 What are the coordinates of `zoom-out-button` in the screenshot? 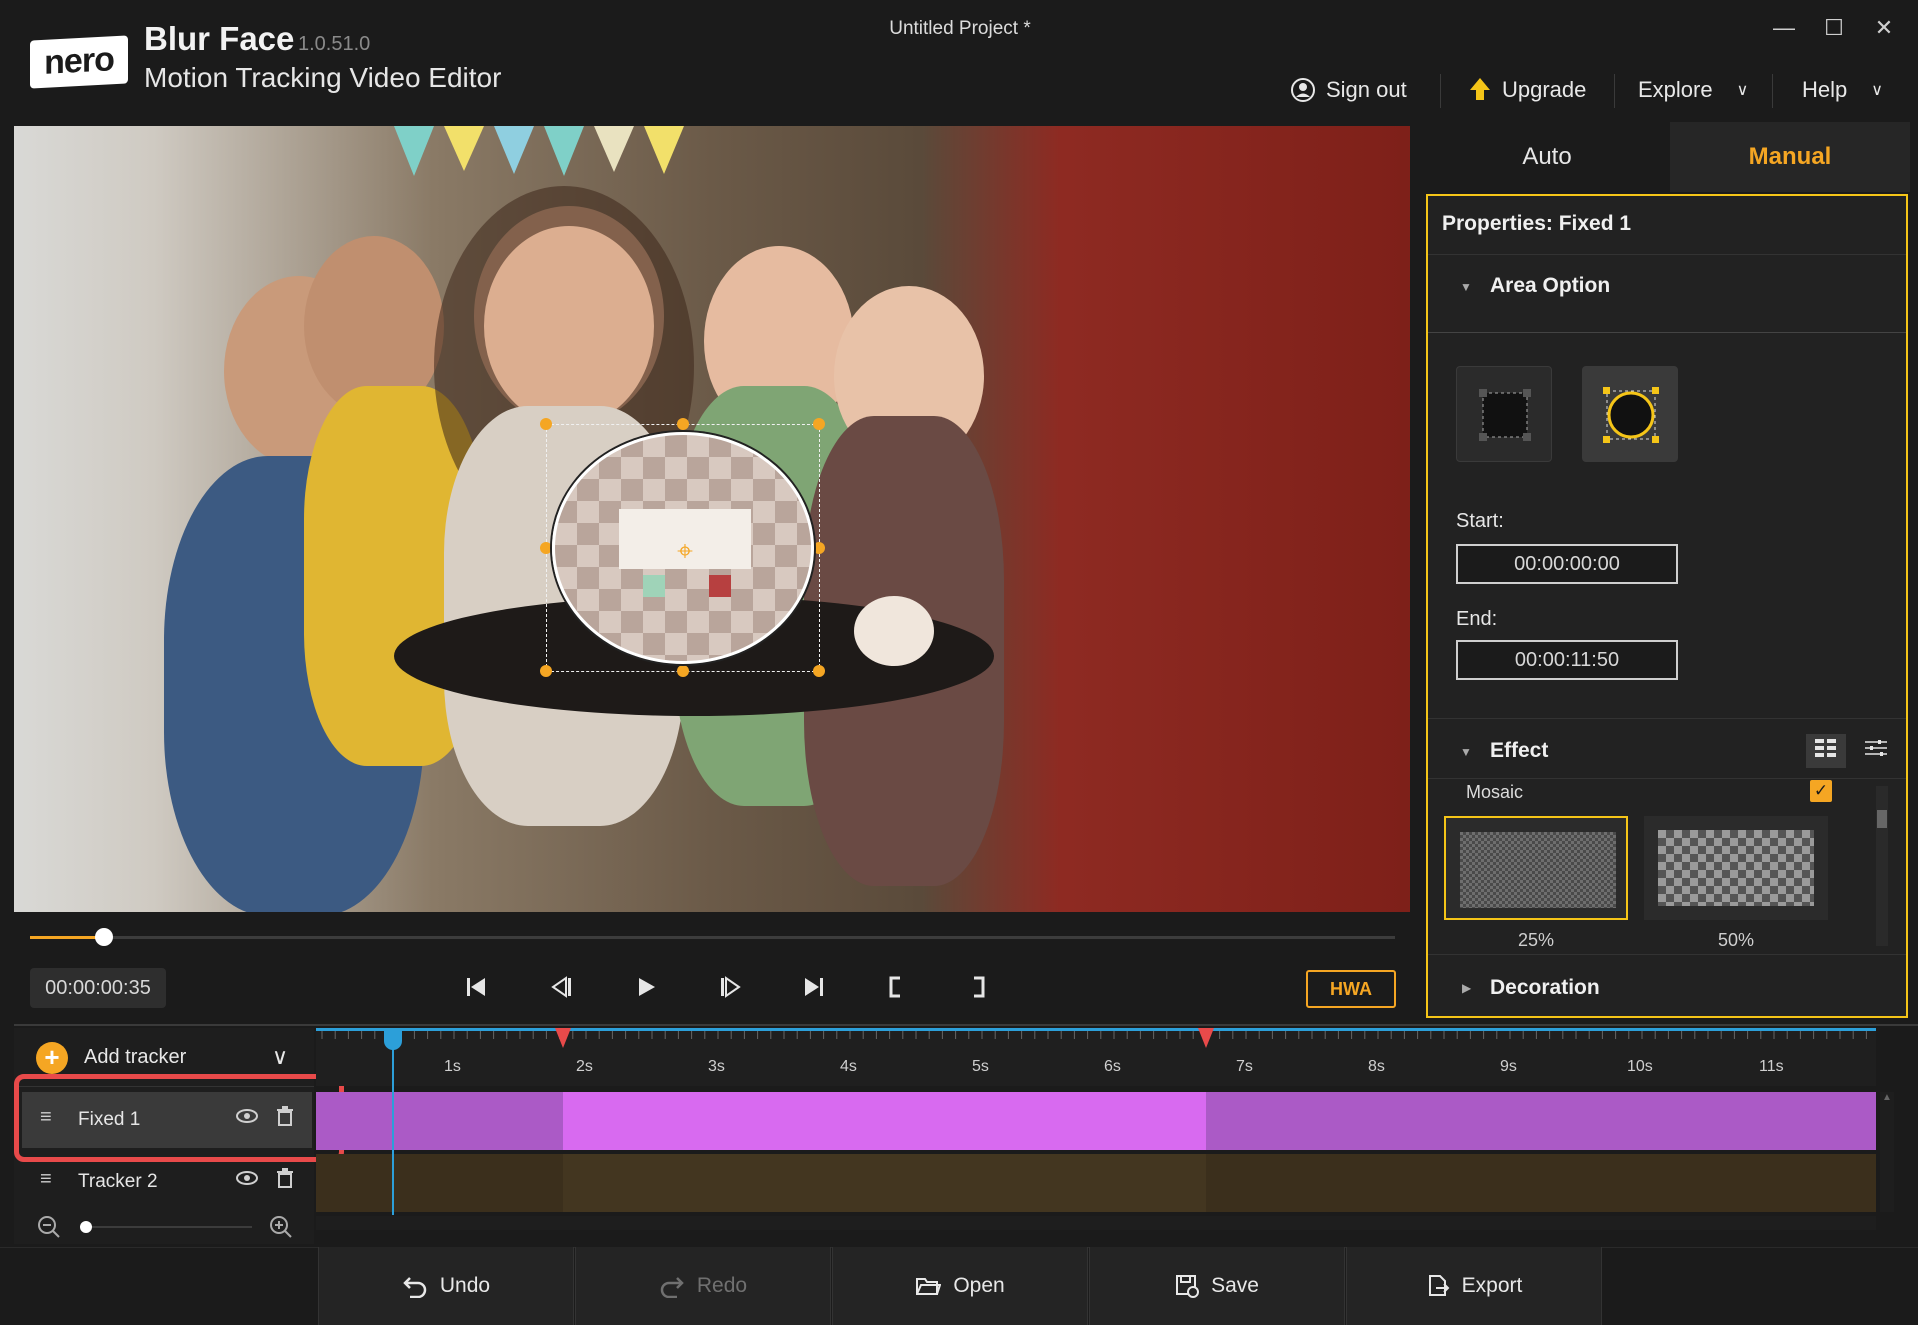 It's located at (49, 1227).